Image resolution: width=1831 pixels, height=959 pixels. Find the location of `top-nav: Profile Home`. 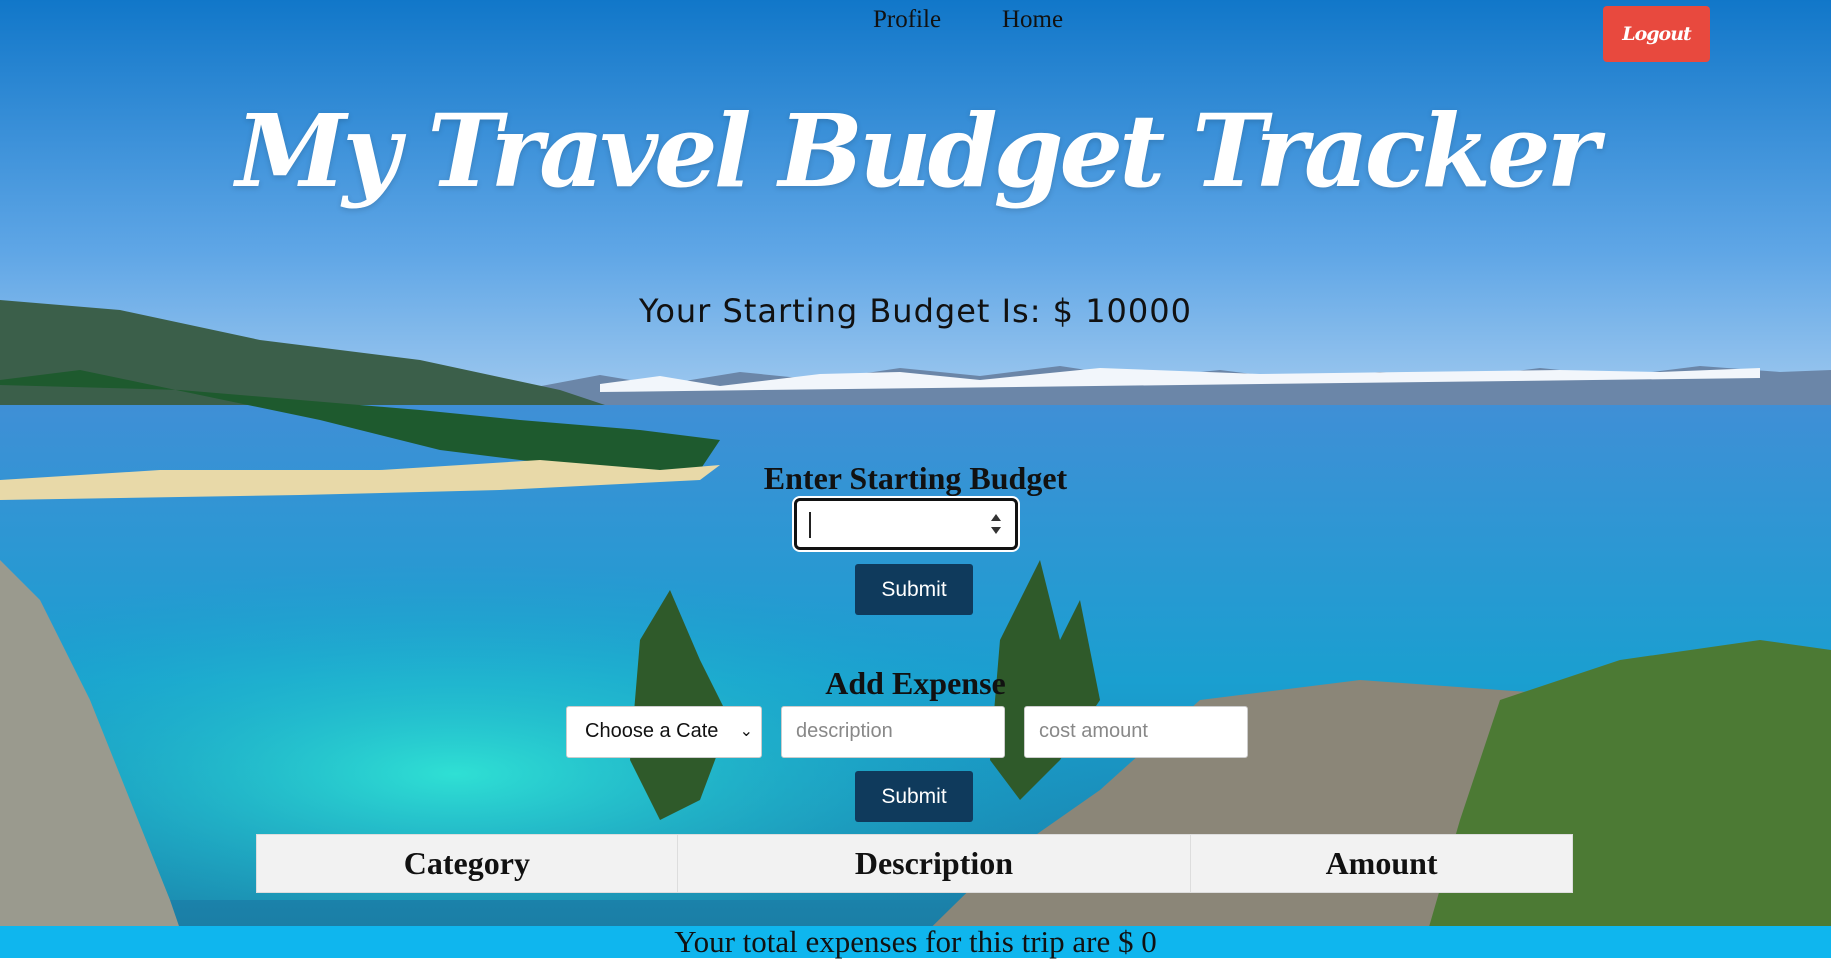

top-nav: Profile Home is located at coordinates (915, 21).